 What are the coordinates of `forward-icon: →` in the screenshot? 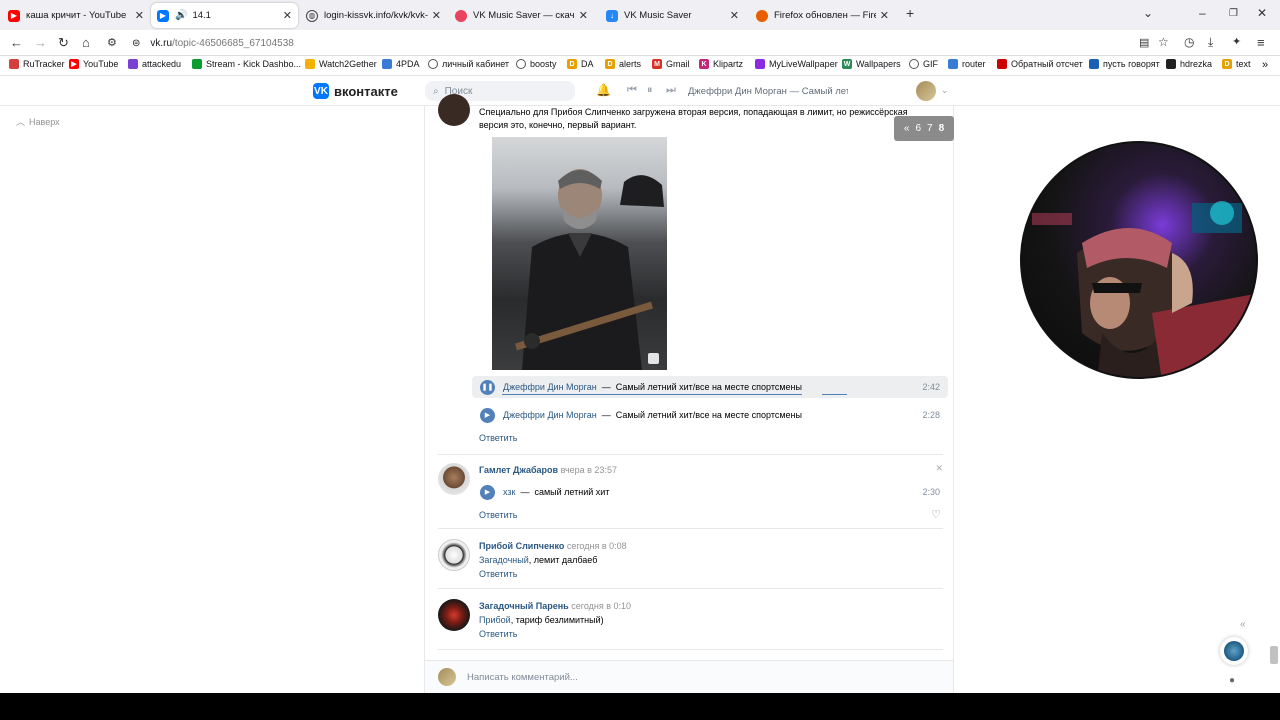 It's located at (40, 42).